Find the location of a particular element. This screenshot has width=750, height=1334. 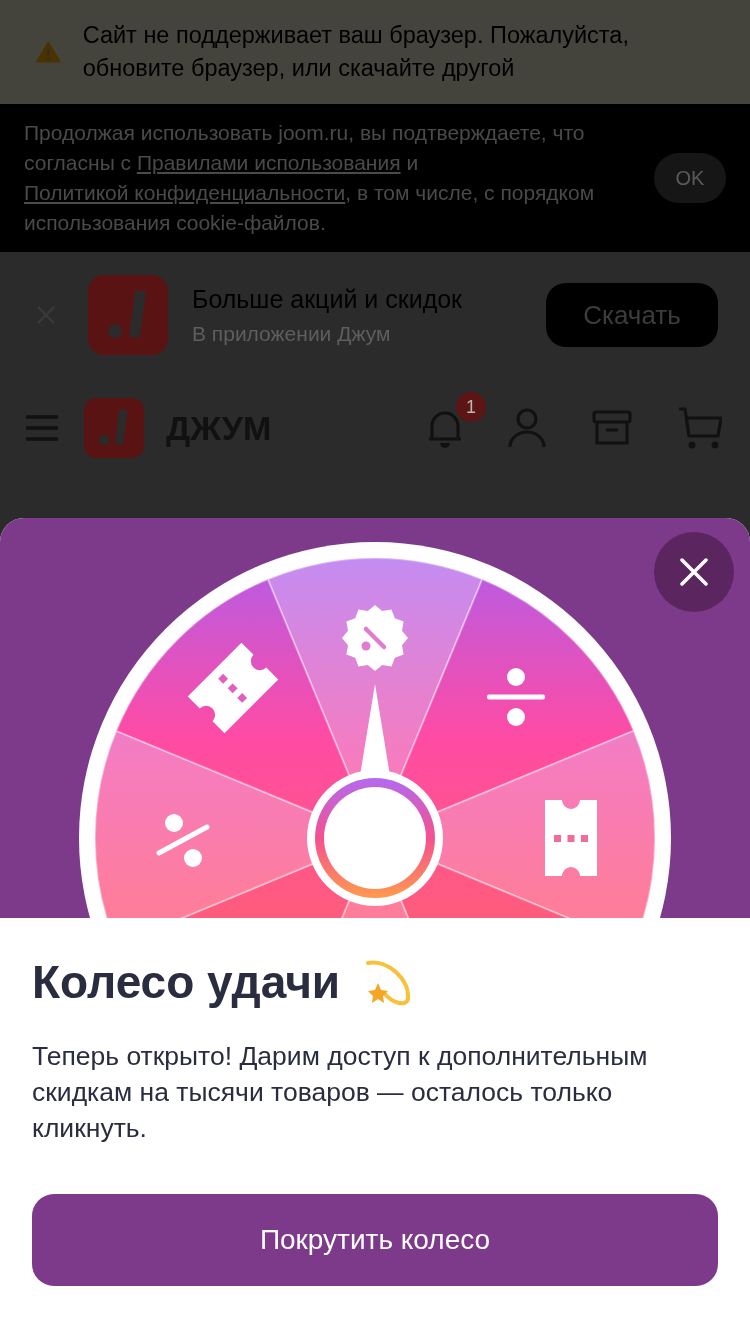

cookie-notice-text: Продолжая использовать joom.ru, вы подтверждаете, что согласны с Правилами использования и Политикой конфиденциальности, в том числе, с порядком использования cookie-файлов. is located at coordinates (310, 178).